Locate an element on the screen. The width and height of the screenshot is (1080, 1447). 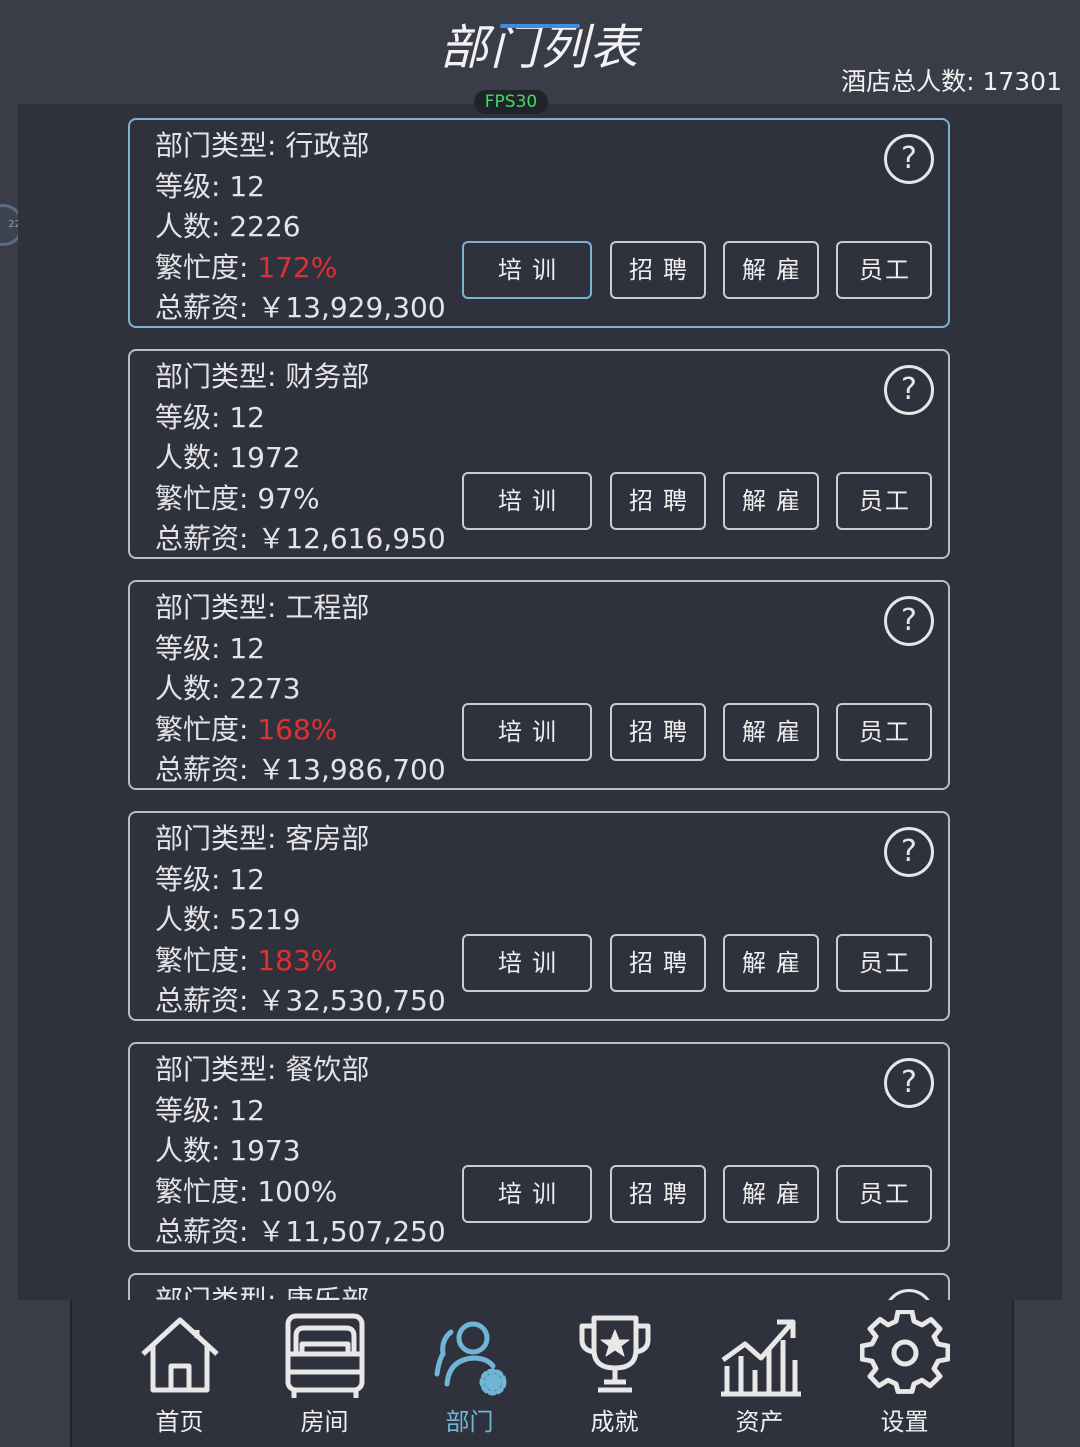
nav-rooms: 房间 is located at coordinates (324, 1373).